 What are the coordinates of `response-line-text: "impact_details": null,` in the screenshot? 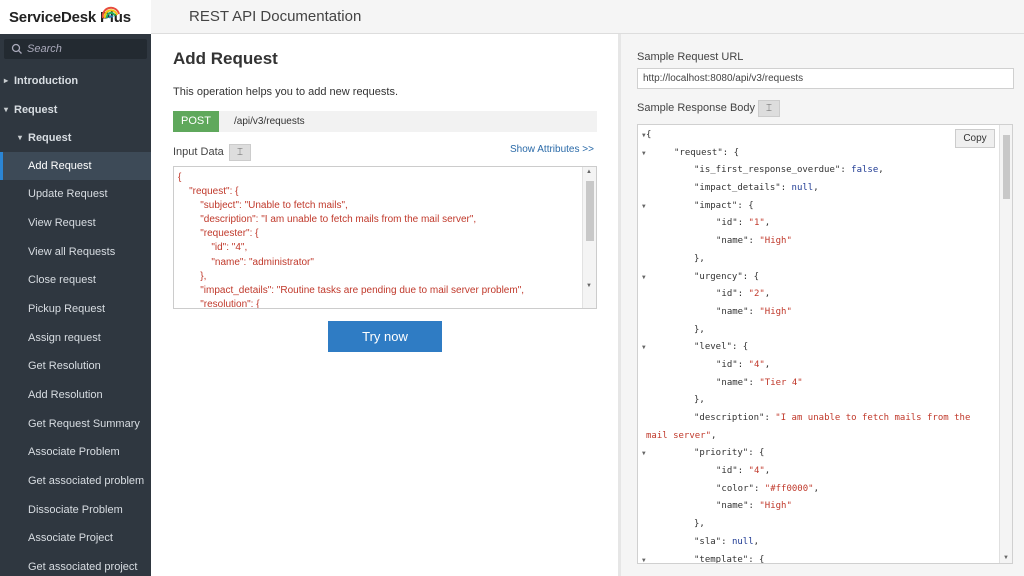 It's located at (756, 188).